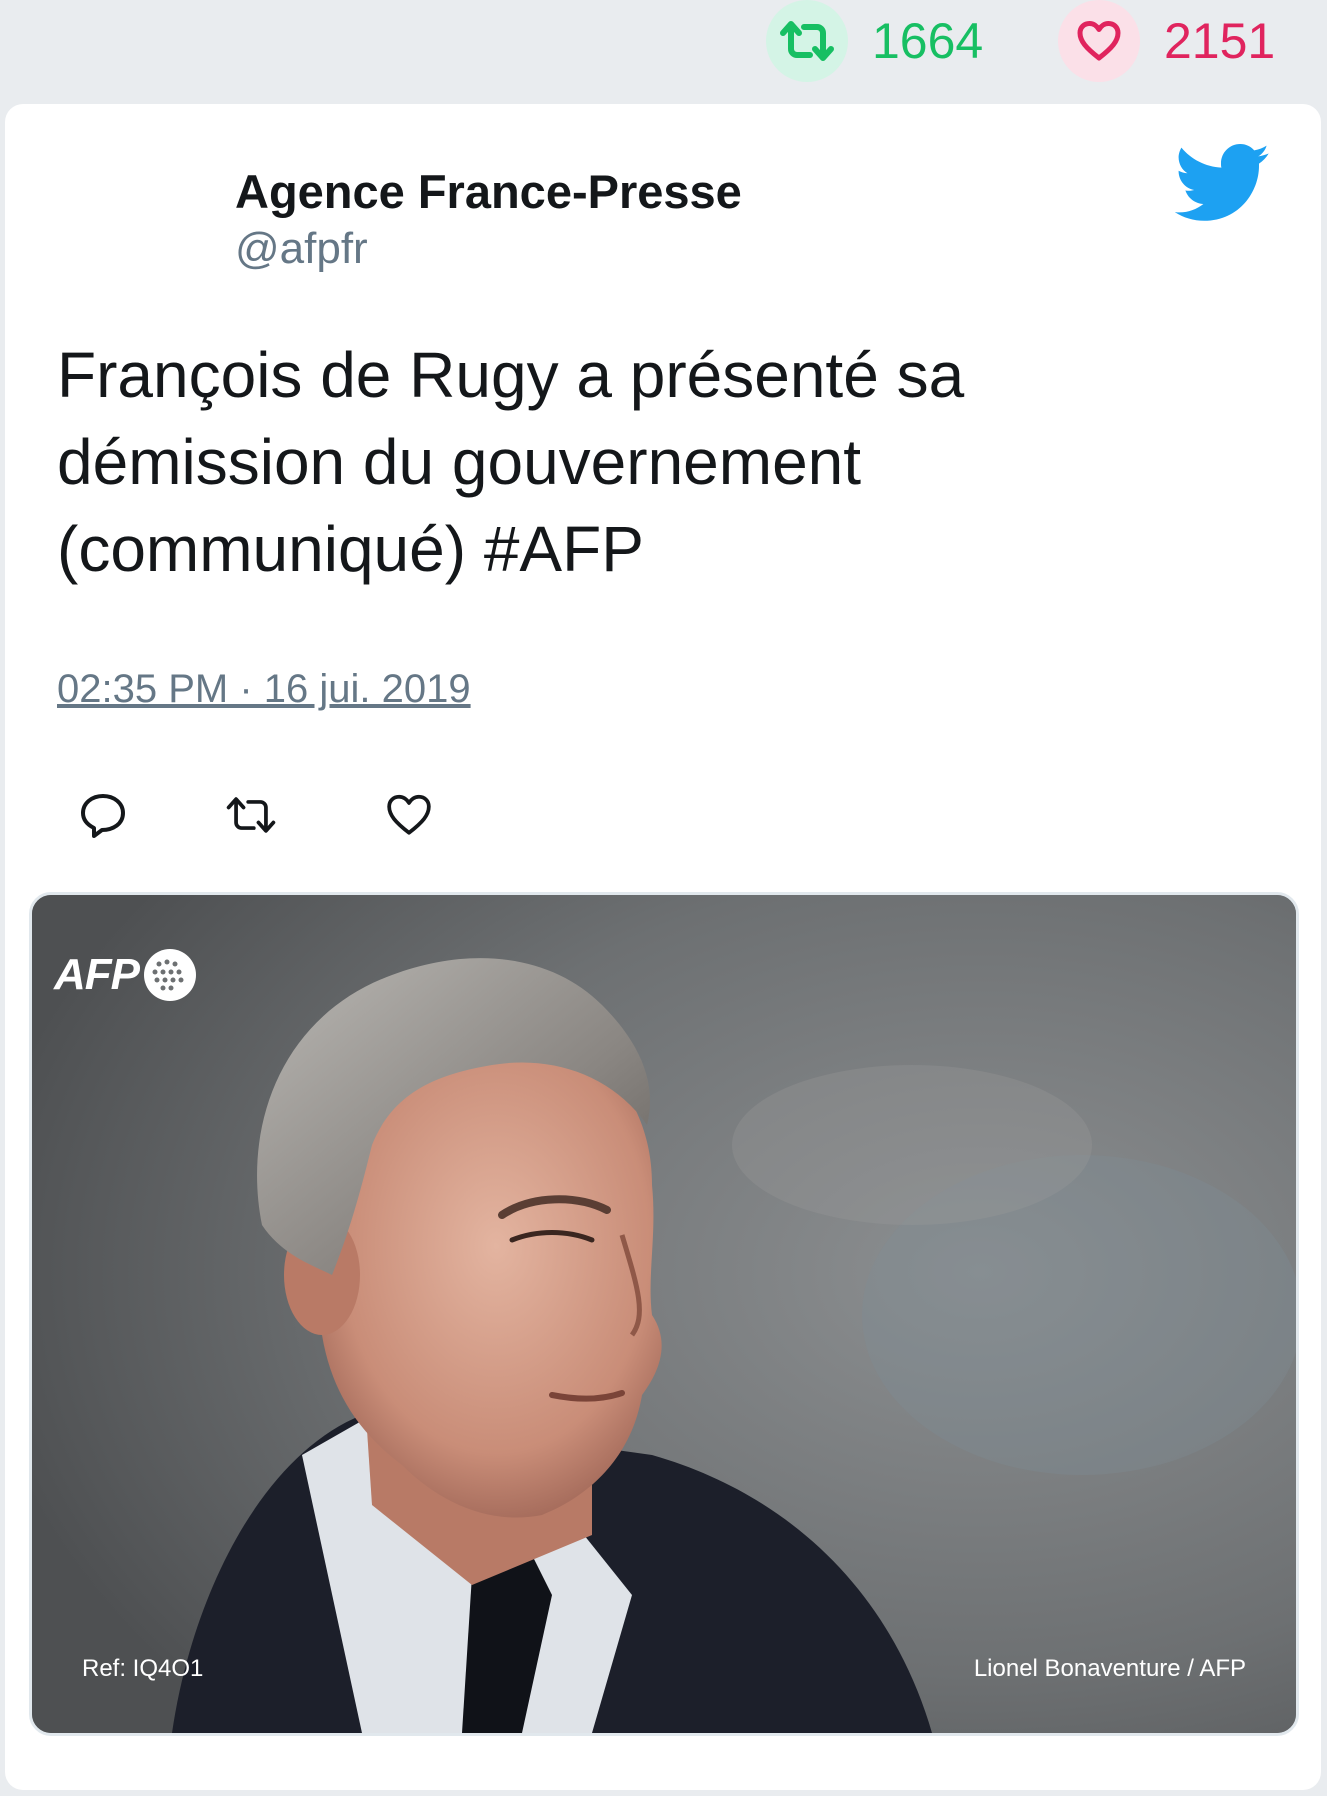 The height and width of the screenshot is (1796, 1327). Describe the element at coordinates (928, 41) in the screenshot. I see `retweet-count: 1664` at that location.